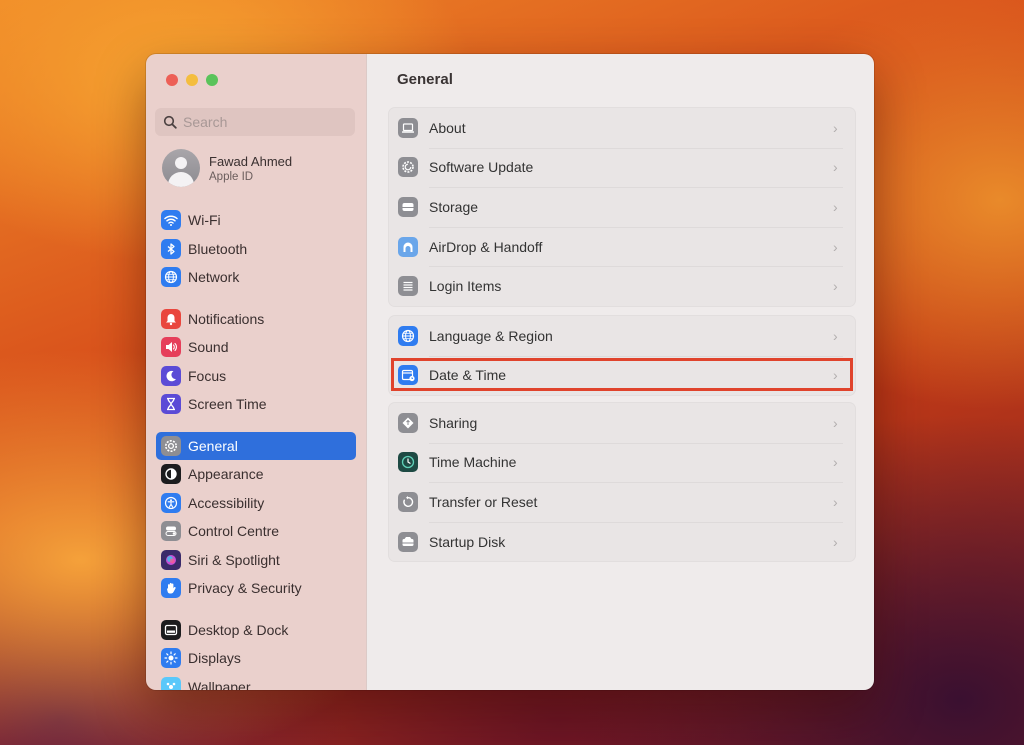 The image size is (1024, 745). What do you see at coordinates (447, 127) in the screenshot?
I see `settings-row-label: About` at bounding box center [447, 127].